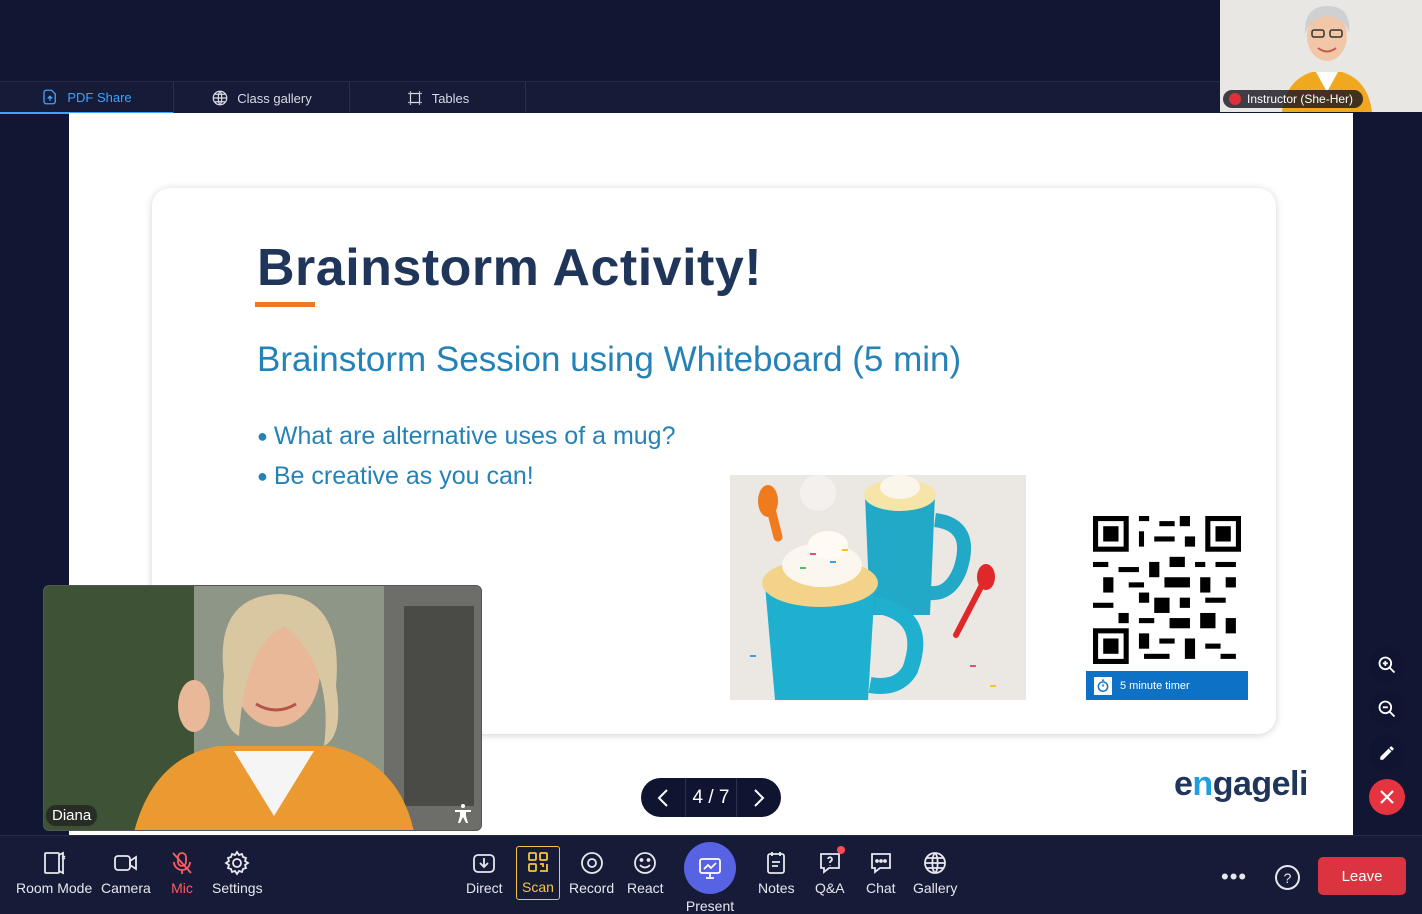  I want to click on slide-counter: 4 / 7, so click(711, 797).